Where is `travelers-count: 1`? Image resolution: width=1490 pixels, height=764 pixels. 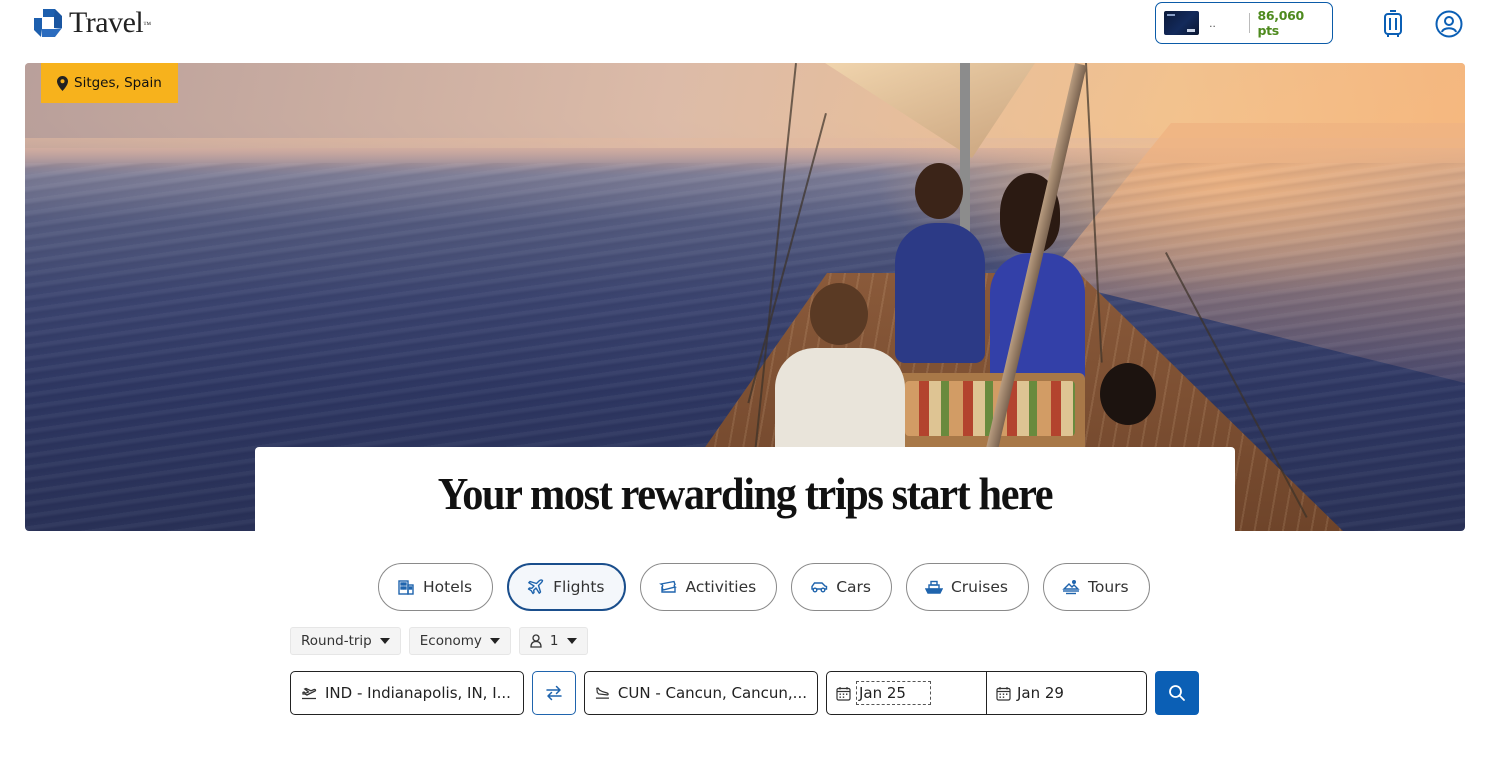
travelers-count: 1 is located at coordinates (554, 641).